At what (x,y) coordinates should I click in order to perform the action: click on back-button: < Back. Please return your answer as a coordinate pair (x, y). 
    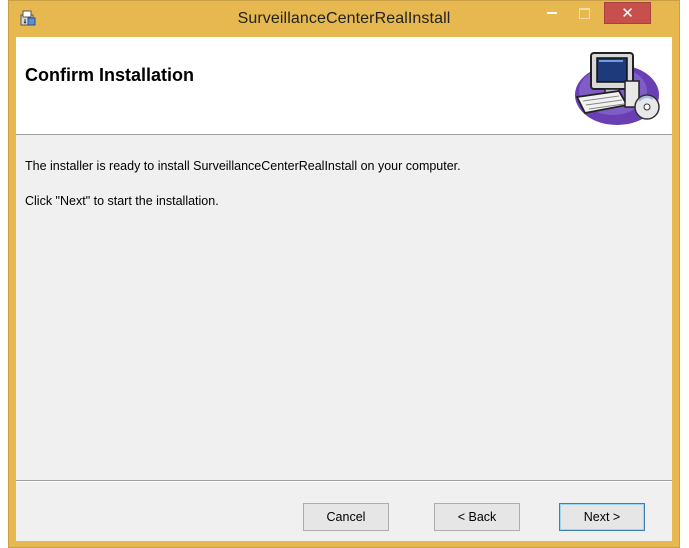
    Looking at the image, I should click on (477, 517).